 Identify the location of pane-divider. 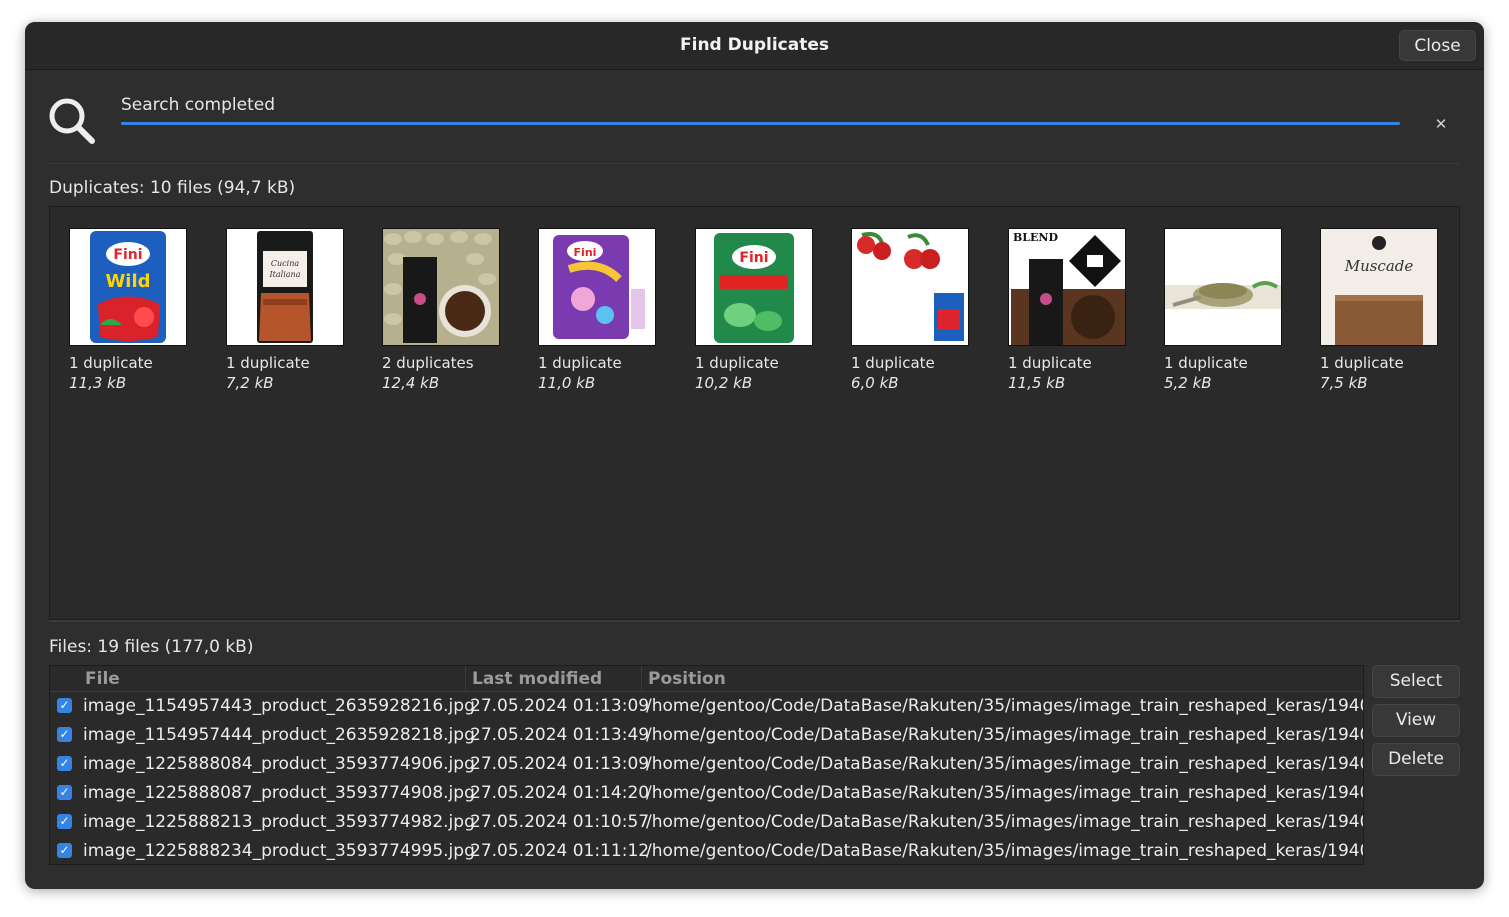
(754, 621).